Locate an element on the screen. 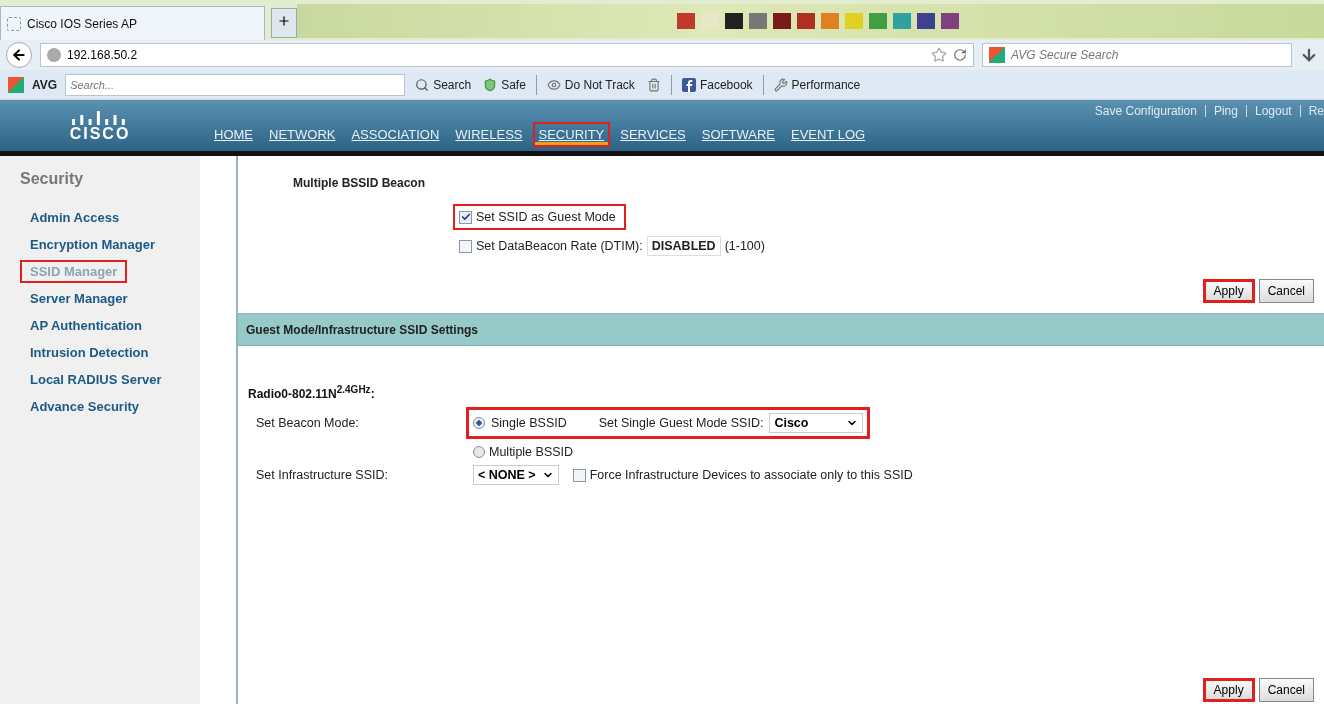  checkbox-label: Set SSID as Guest Mode is located at coordinates (546, 217).